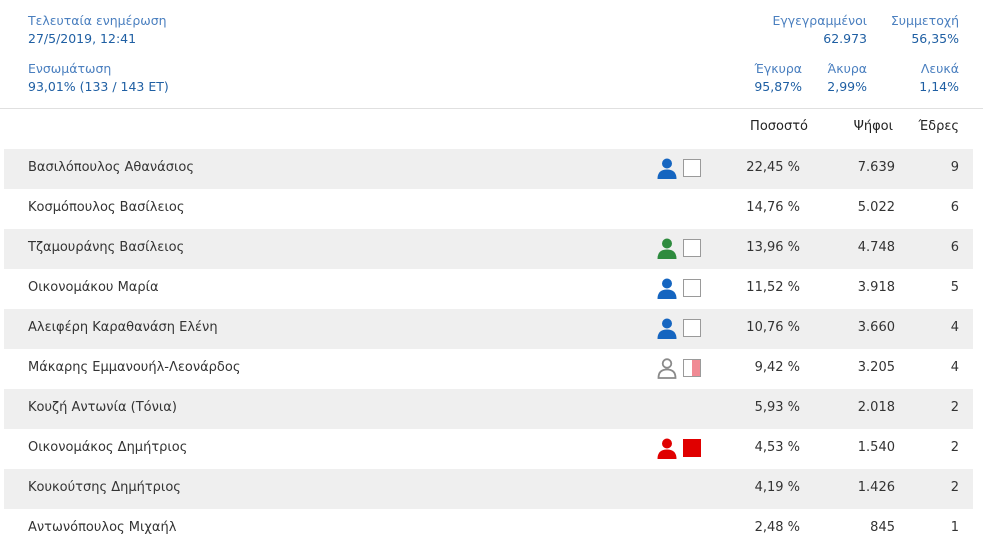 Image resolution: width=989 pixels, height=557 pixels. Describe the element at coordinates (111, 167) in the screenshot. I see `candidate-name: Βασιλόπουλος Αθανάσιος` at that location.